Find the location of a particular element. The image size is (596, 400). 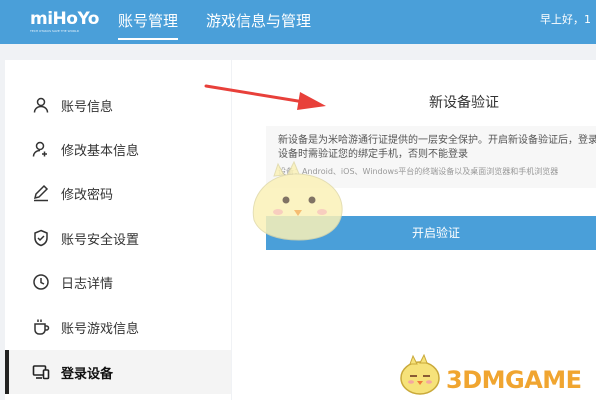

sidebar-item-label: 日志详情 is located at coordinates (87, 284).